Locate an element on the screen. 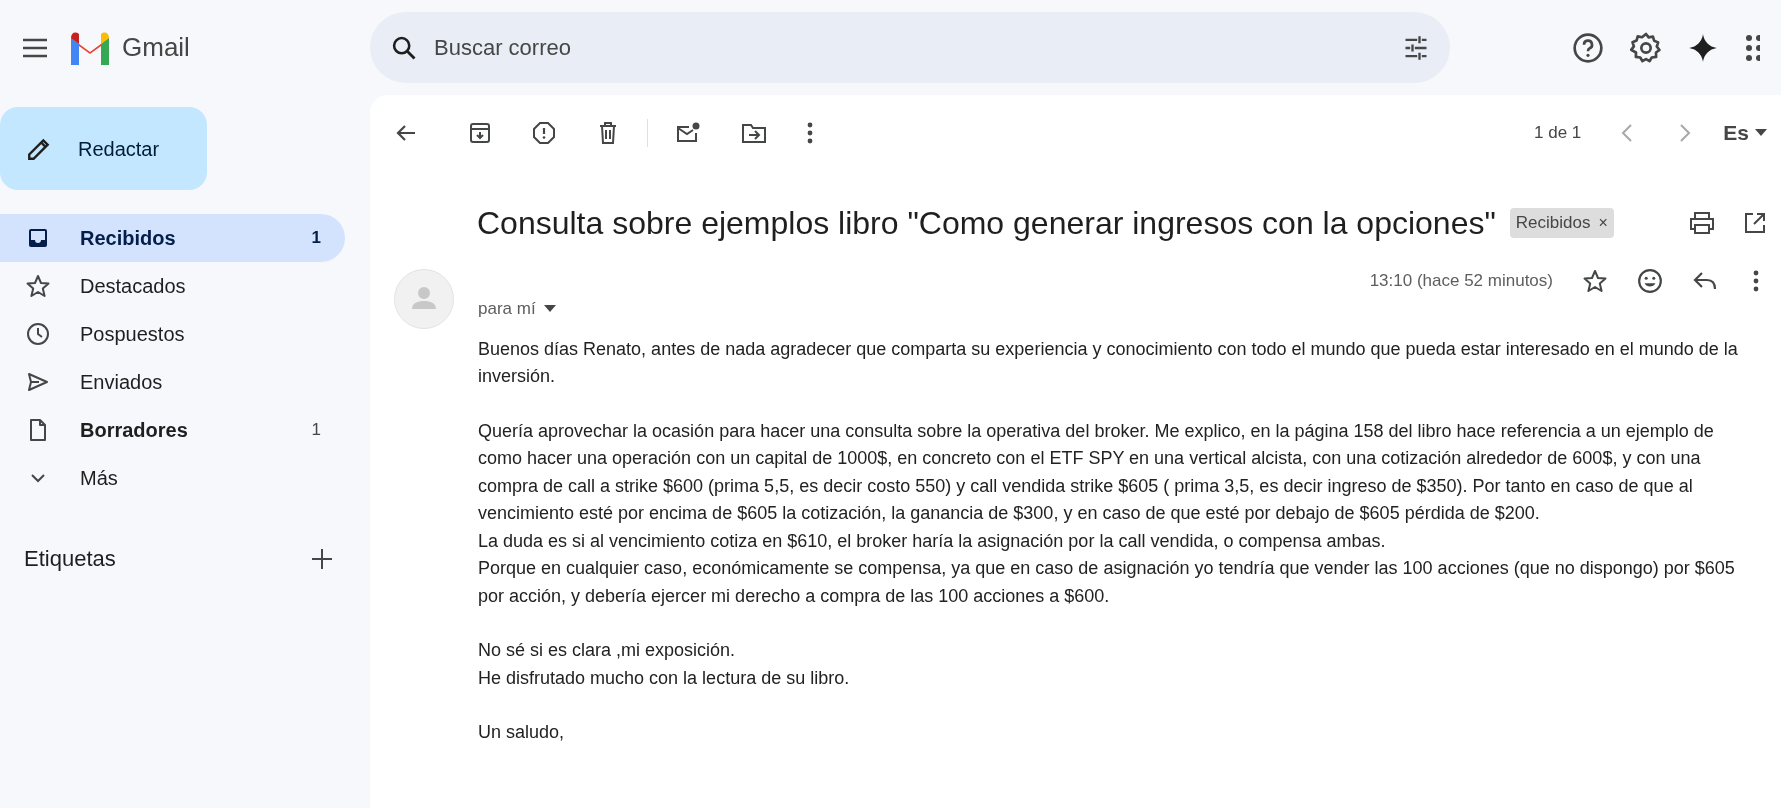 The image size is (1781, 808). add-icon is located at coordinates (322, 558).